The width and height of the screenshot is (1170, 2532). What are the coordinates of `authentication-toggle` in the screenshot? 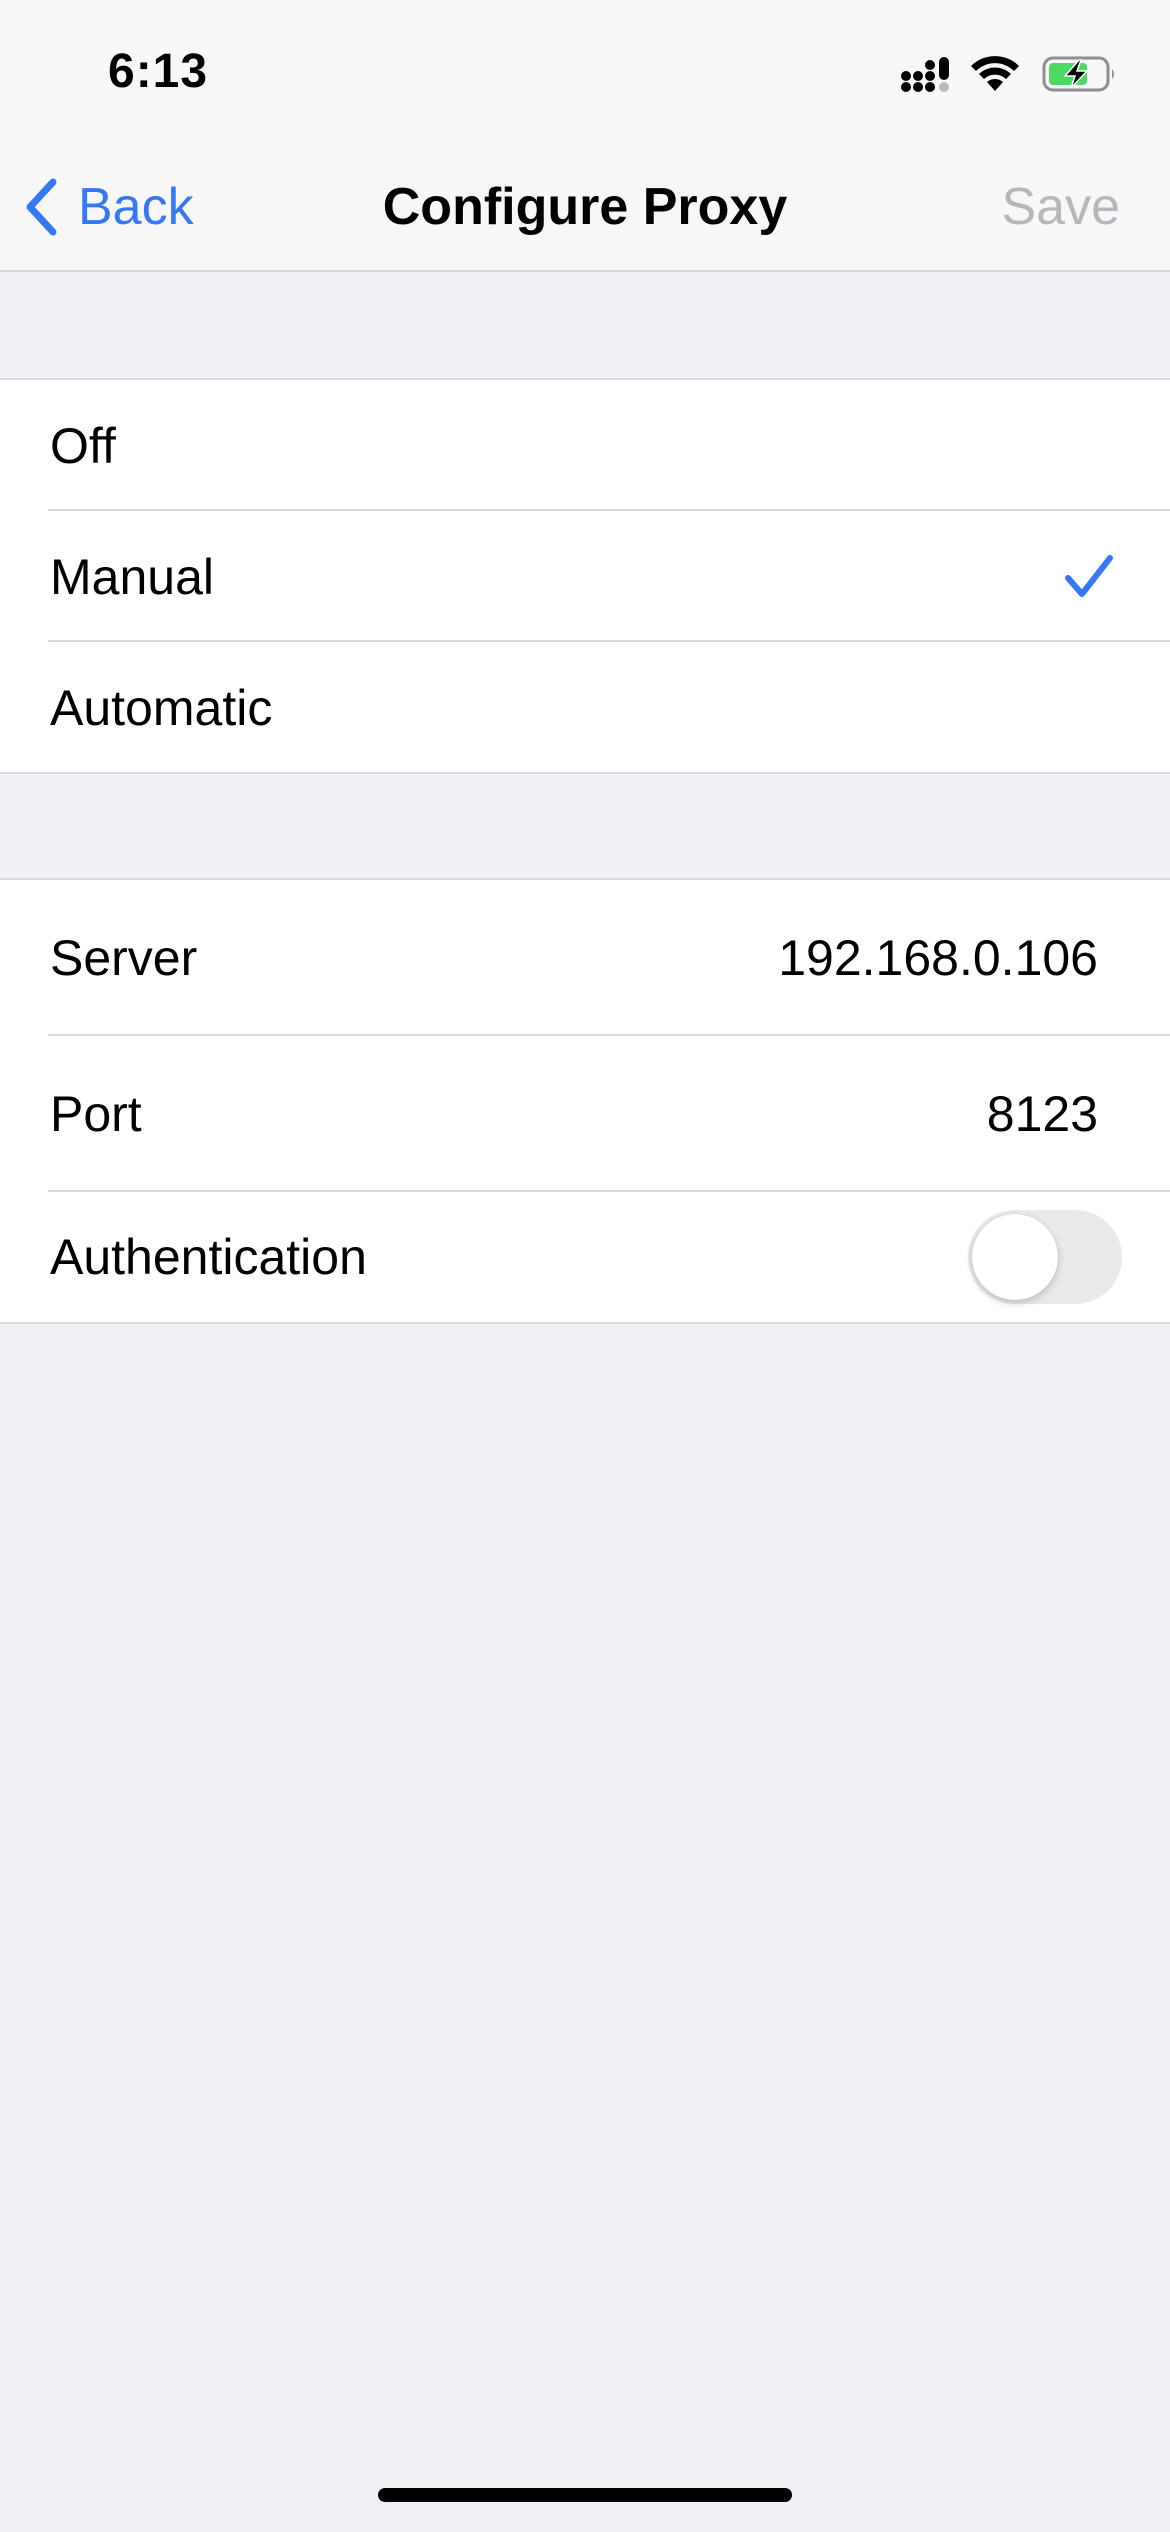 It's located at (1045, 1257).